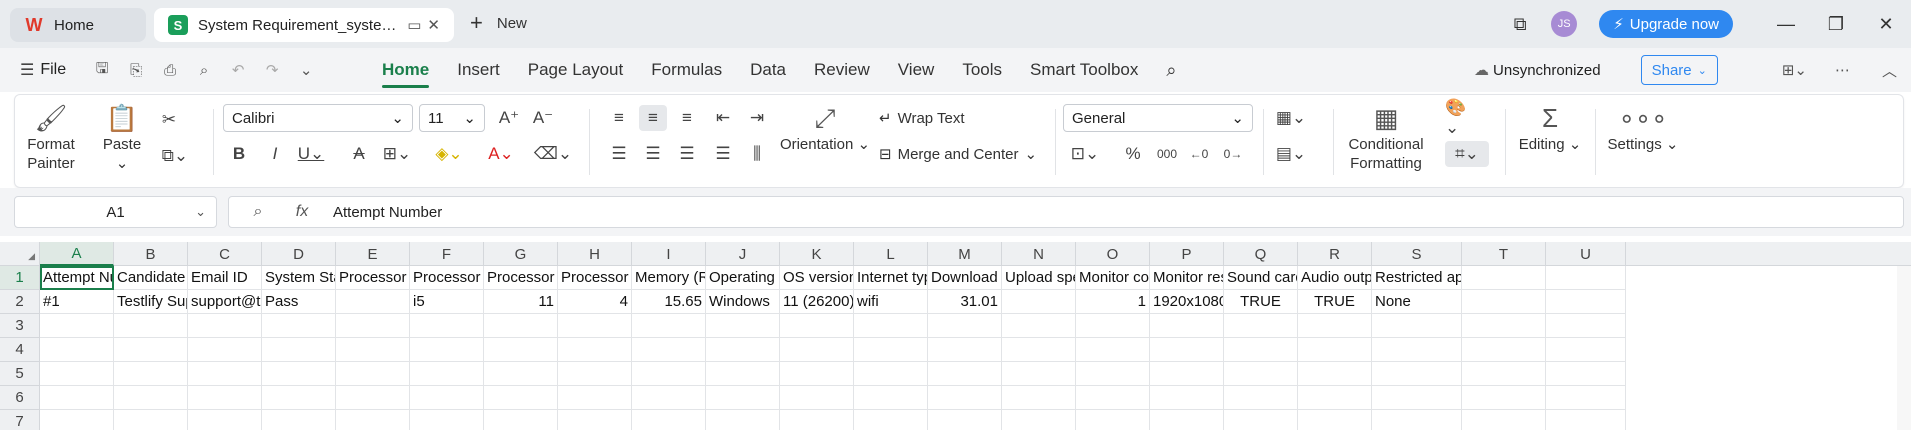 This screenshot has width=1911, height=430. What do you see at coordinates (225, 278) in the screenshot?
I see `header-cell: Email ID` at bounding box center [225, 278].